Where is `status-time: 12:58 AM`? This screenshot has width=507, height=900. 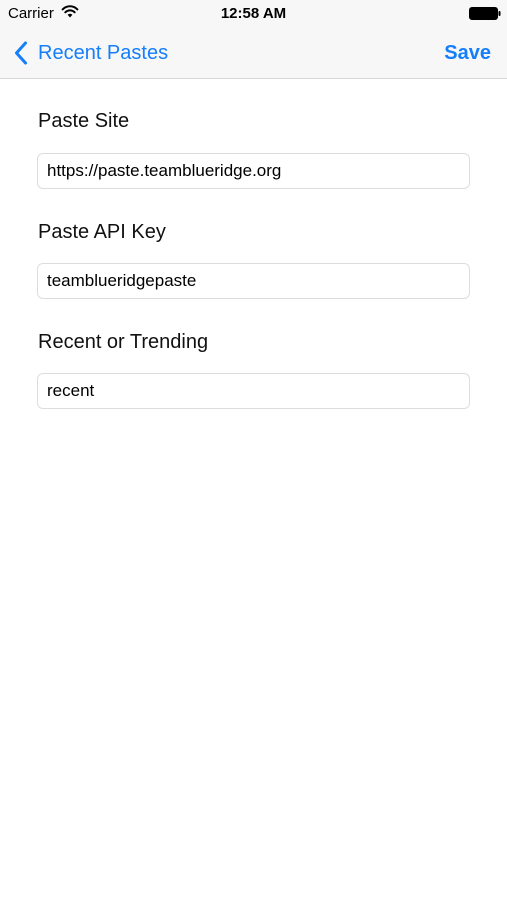 status-time: 12:58 AM is located at coordinates (253, 13).